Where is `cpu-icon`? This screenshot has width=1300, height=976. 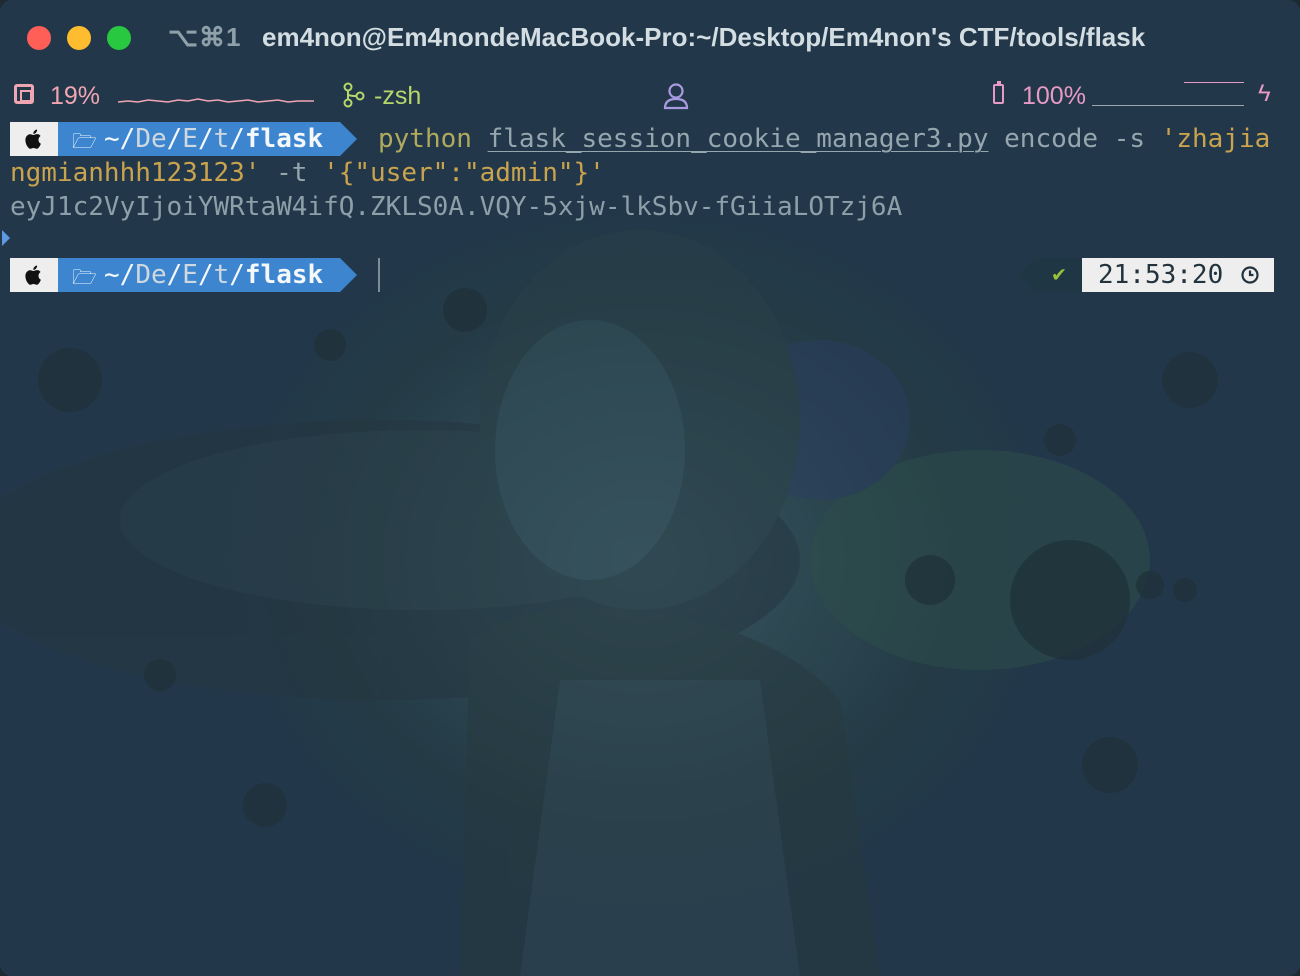 cpu-icon is located at coordinates (24, 94).